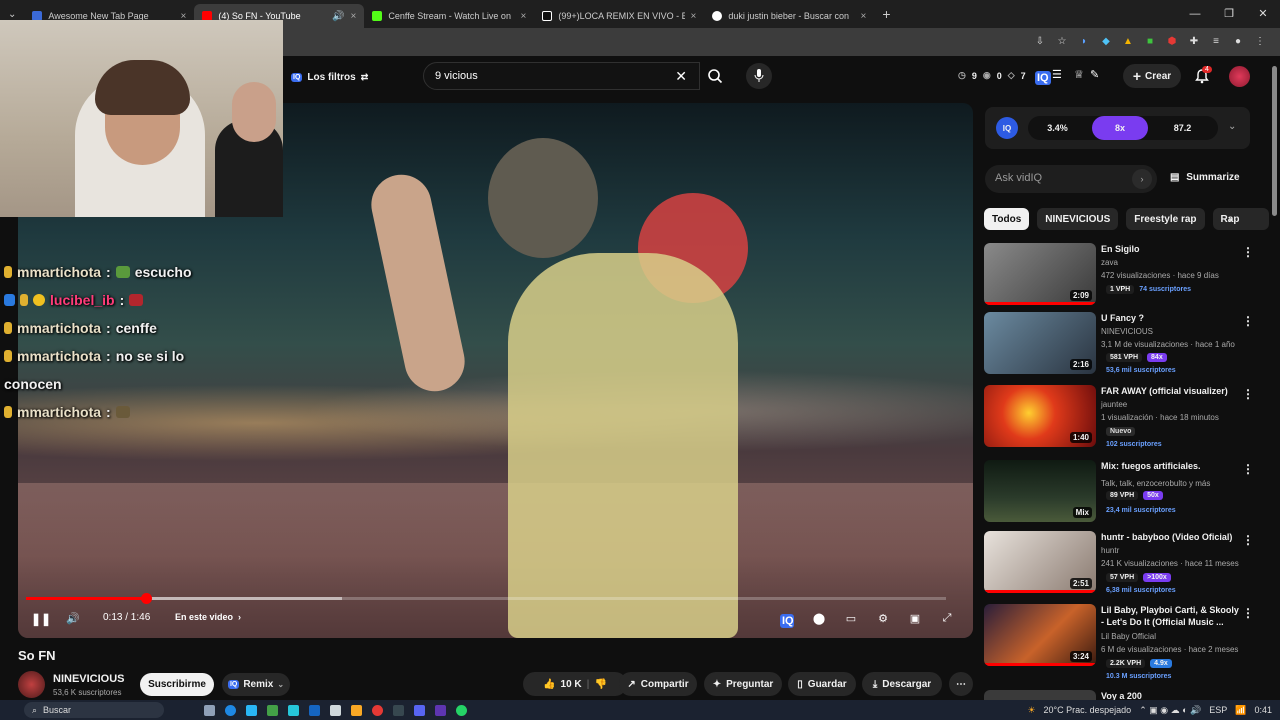 The width and height of the screenshot is (1280, 720). What do you see at coordinates (1194, 42) in the screenshot?
I see `extensions-puzzle-icon: ✚` at bounding box center [1194, 42].